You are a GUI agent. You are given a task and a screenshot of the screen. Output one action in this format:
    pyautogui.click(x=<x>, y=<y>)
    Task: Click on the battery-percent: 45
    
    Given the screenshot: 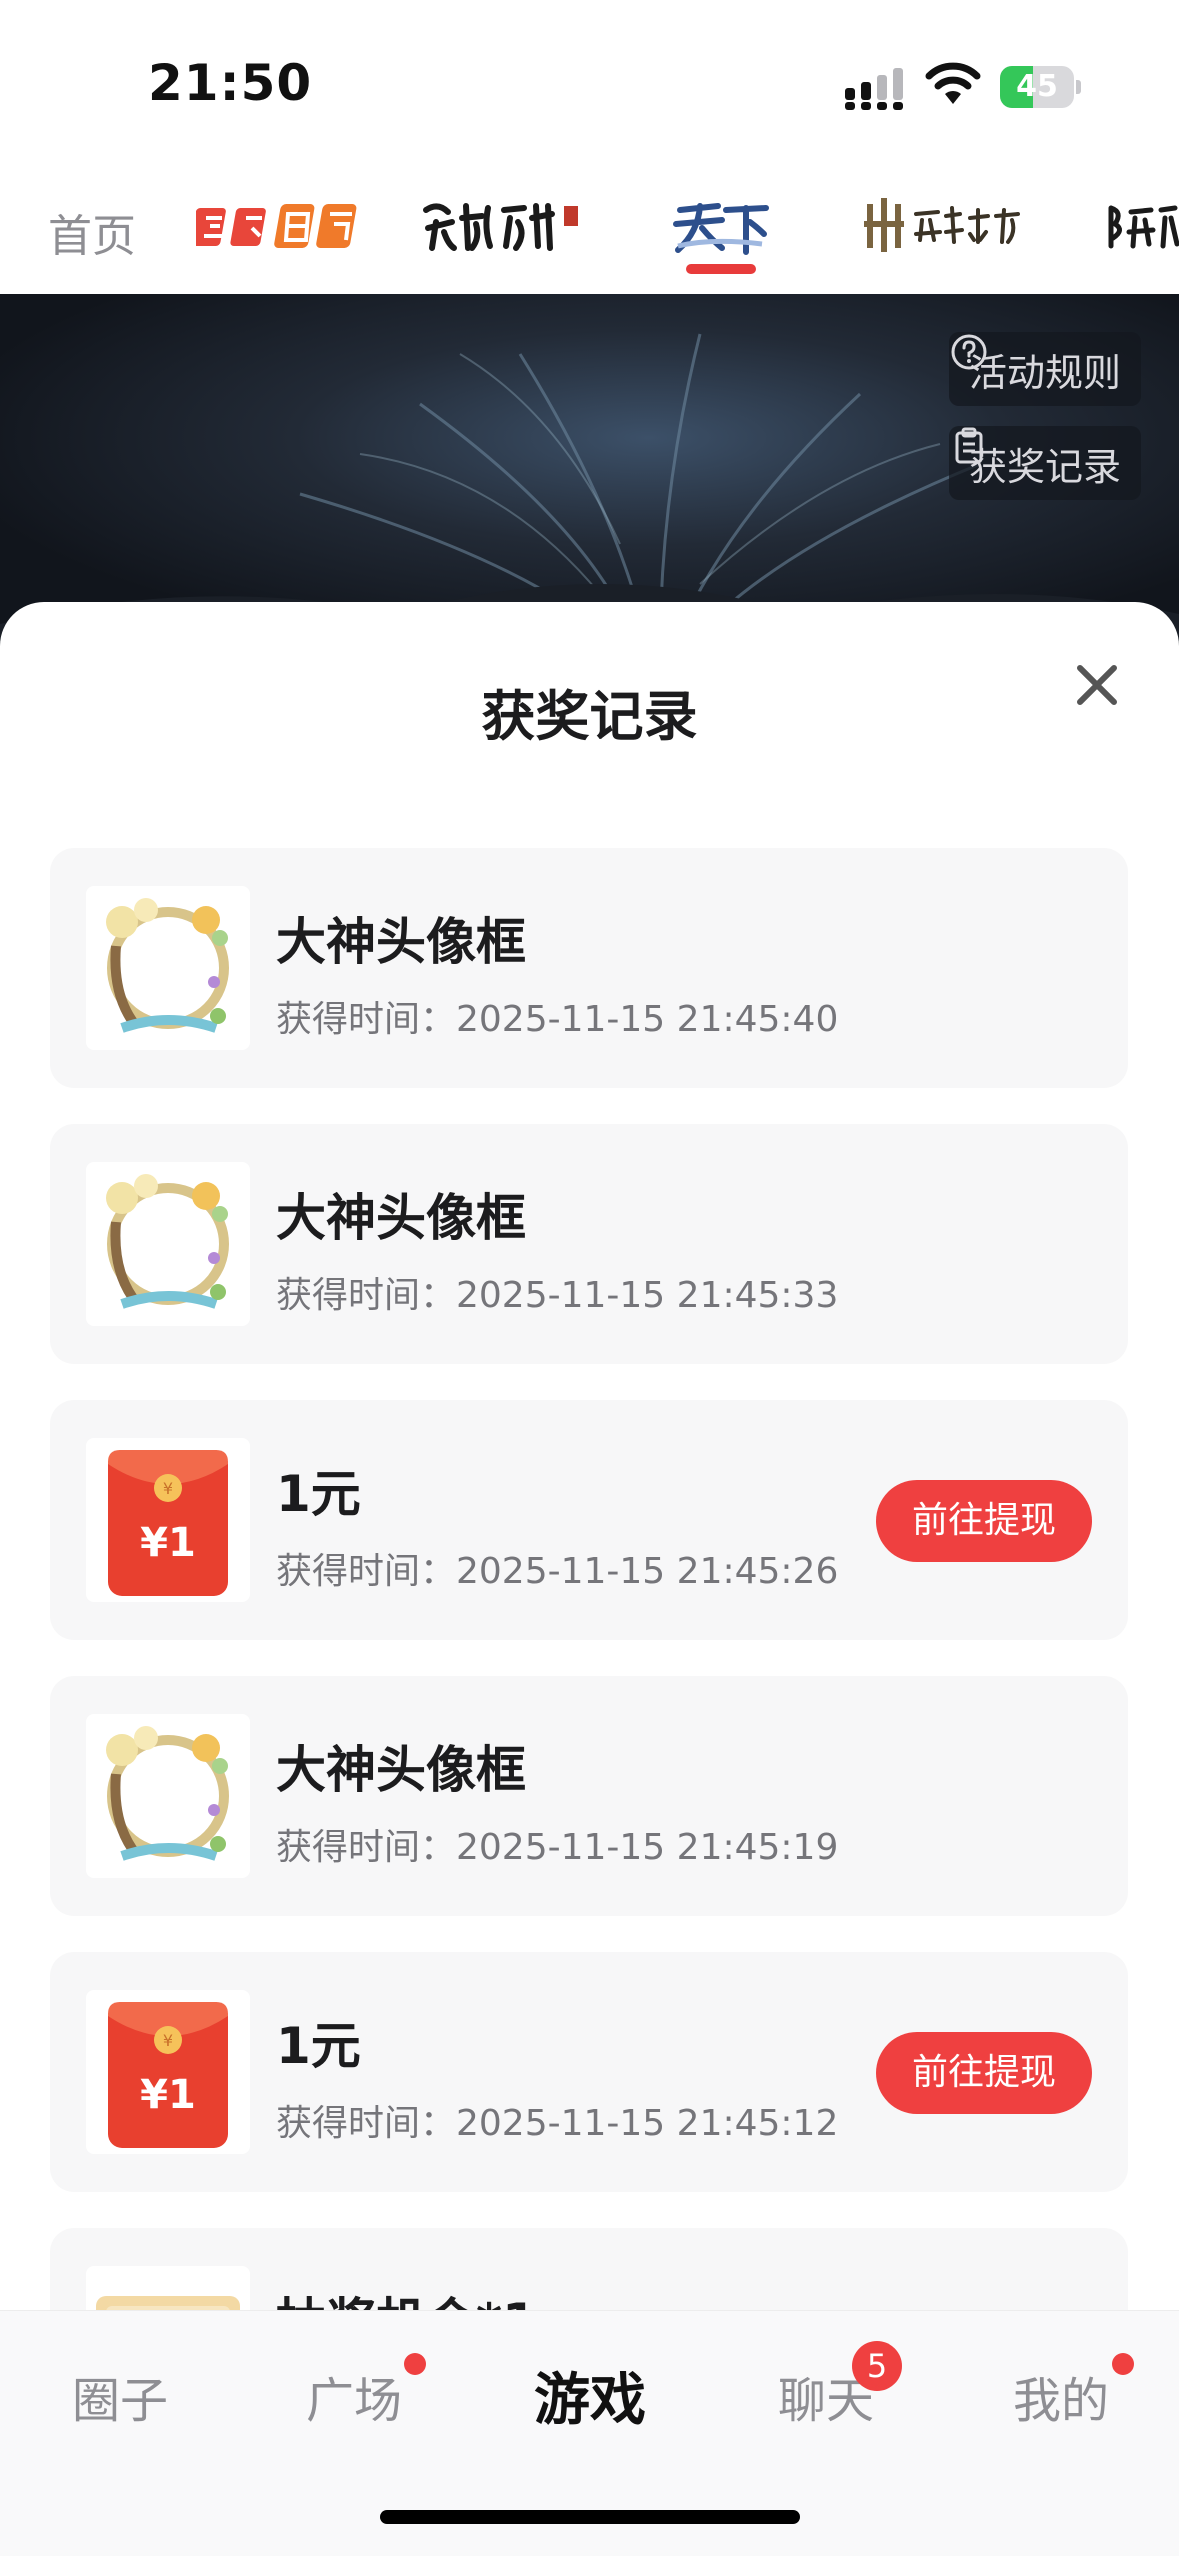 What is the action you would take?
    pyautogui.click(x=1037, y=86)
    